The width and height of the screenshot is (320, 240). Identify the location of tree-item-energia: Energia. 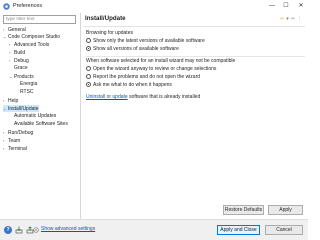
(28, 84).